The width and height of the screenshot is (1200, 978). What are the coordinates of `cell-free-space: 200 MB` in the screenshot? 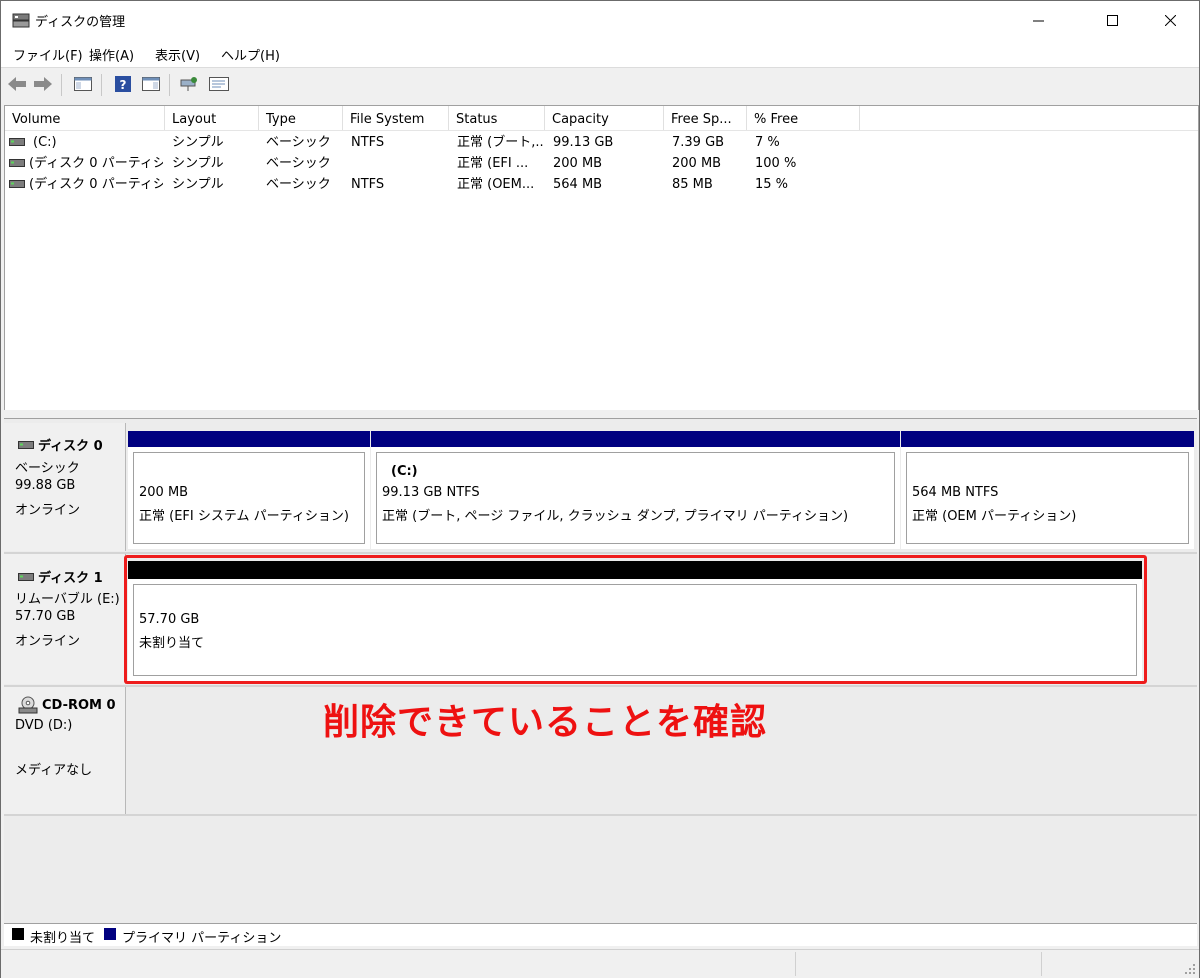 It's located at (697, 163).